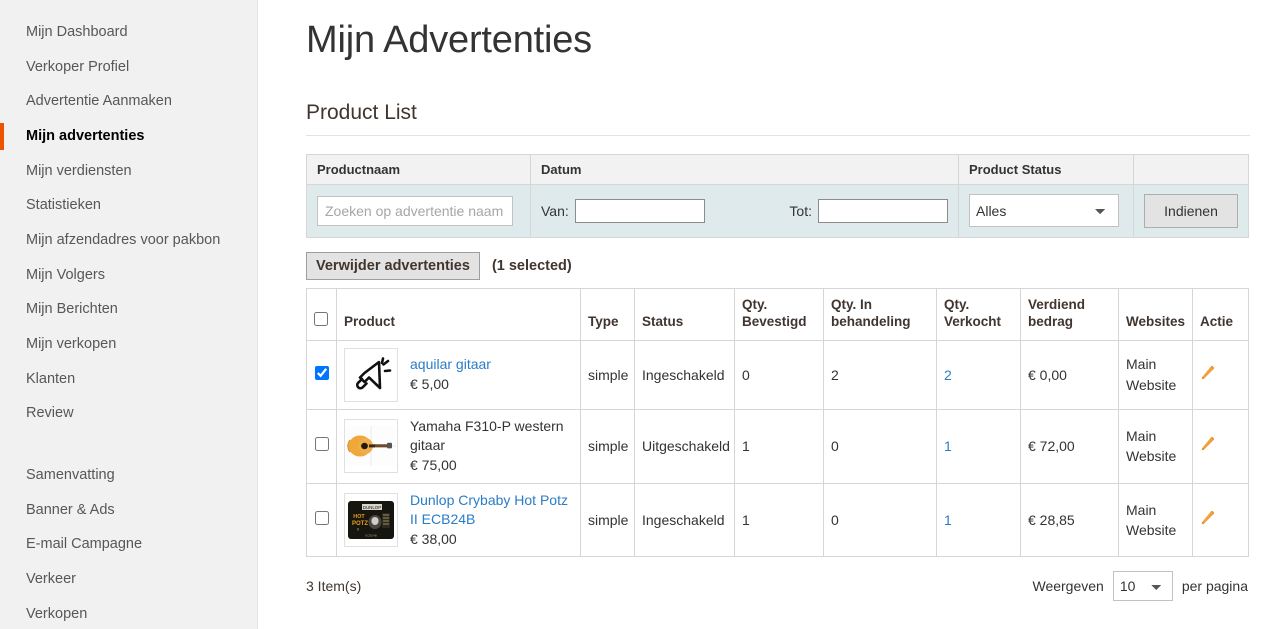 The width and height of the screenshot is (1266, 629). What do you see at coordinates (1069, 520) in the screenshot?
I see `row-verdiend-bedrag-cell: € 28,85` at bounding box center [1069, 520].